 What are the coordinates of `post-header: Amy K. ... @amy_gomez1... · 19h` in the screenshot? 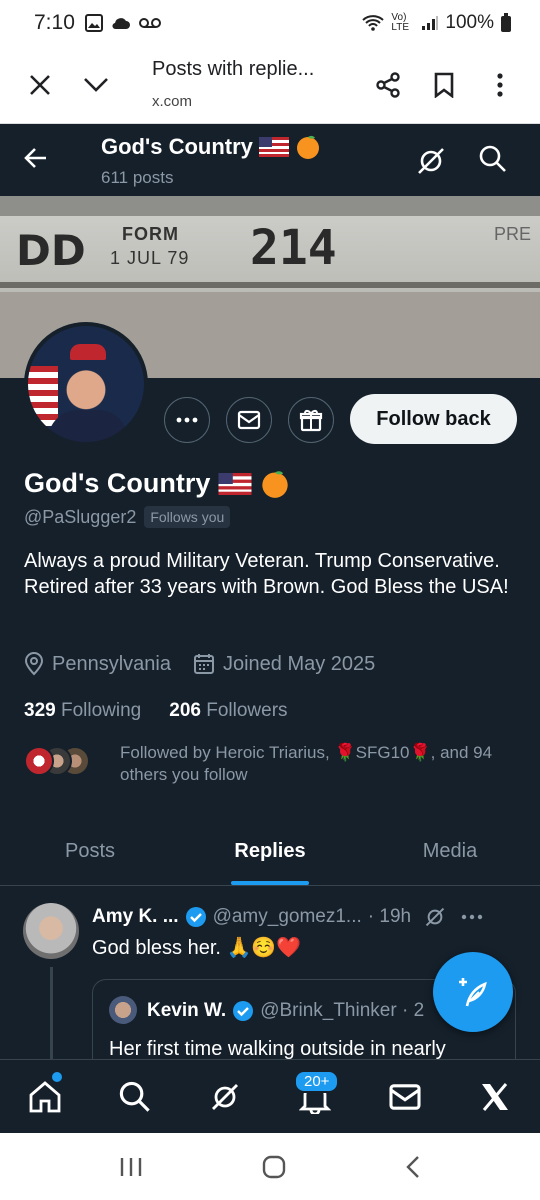 It's located at (287, 917).